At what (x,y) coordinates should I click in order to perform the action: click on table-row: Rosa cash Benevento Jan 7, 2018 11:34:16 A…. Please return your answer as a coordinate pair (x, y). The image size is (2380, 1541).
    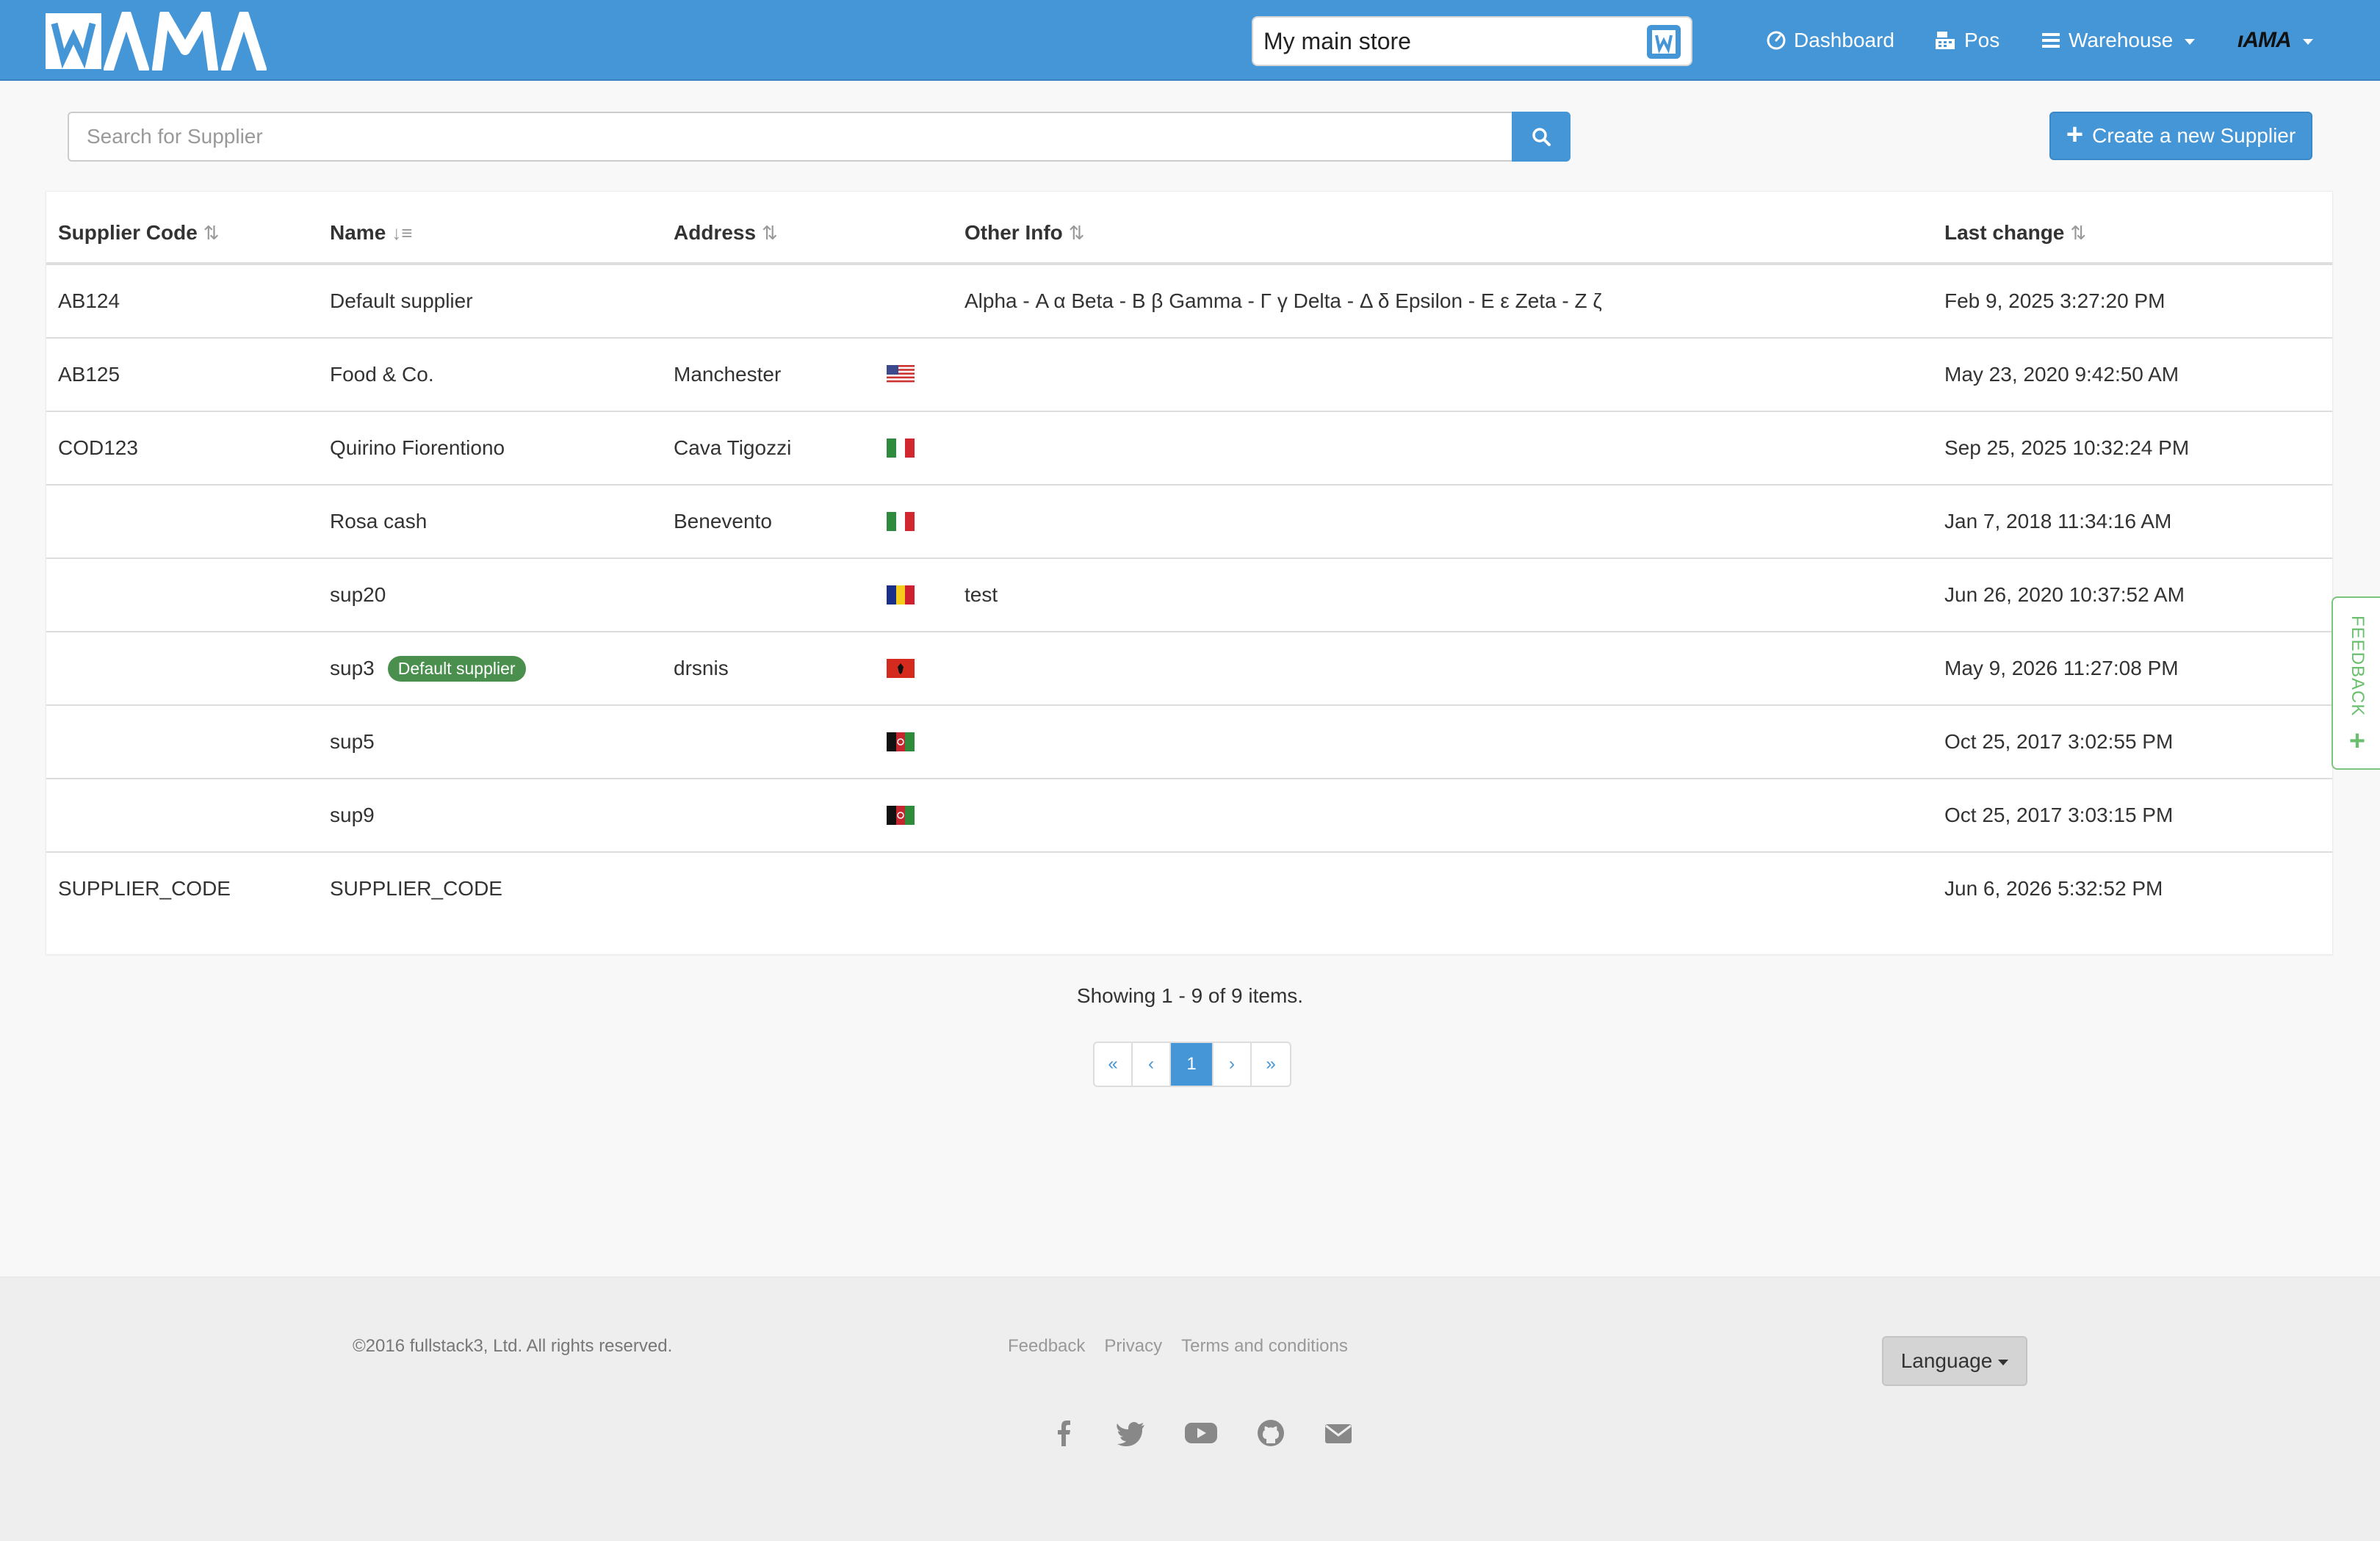
    Looking at the image, I should click on (1189, 522).